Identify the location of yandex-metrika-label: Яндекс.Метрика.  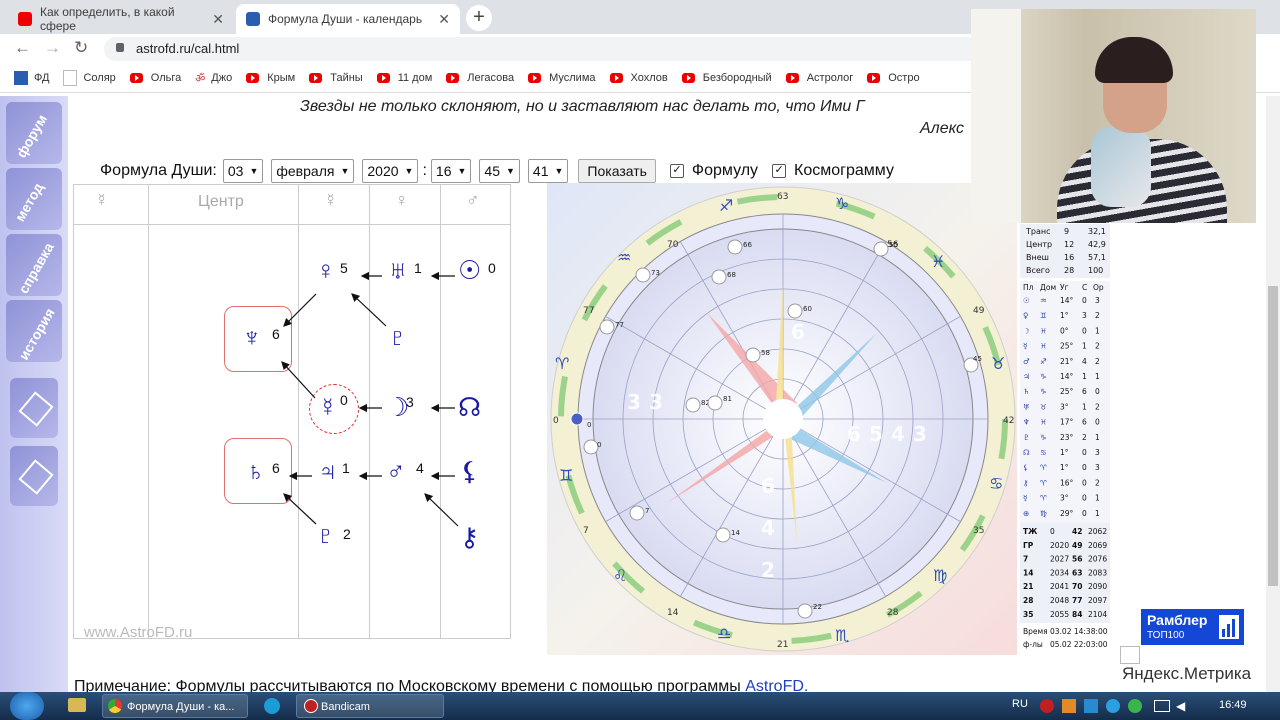
(1186, 674).